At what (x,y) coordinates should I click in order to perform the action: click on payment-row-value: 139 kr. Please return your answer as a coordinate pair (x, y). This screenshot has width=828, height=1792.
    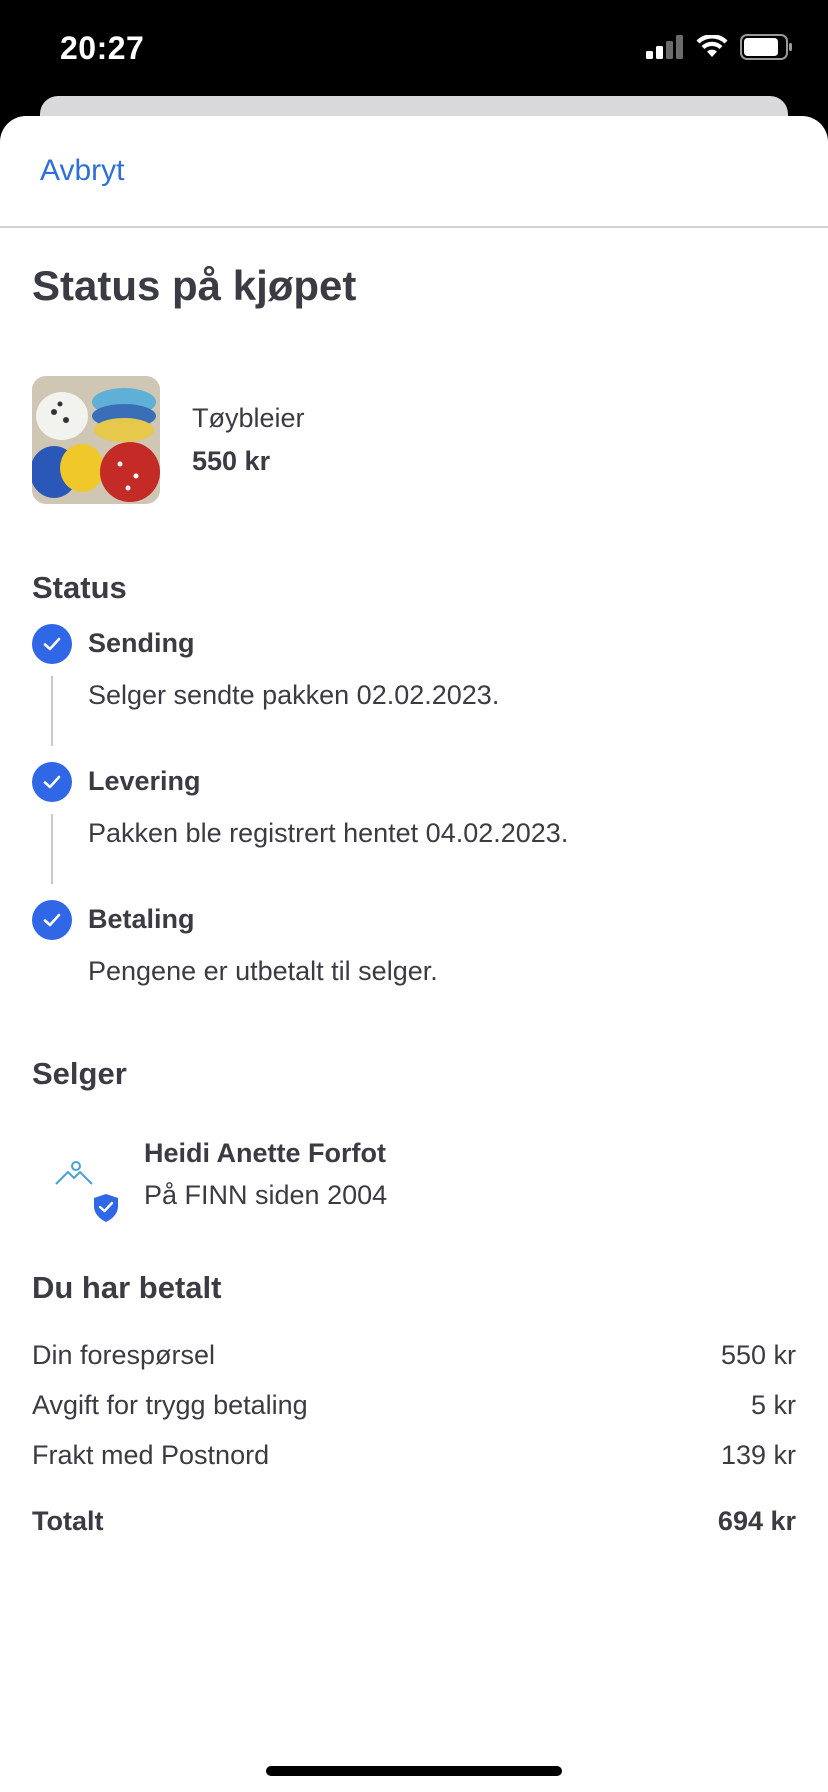
    Looking at the image, I should click on (758, 1455).